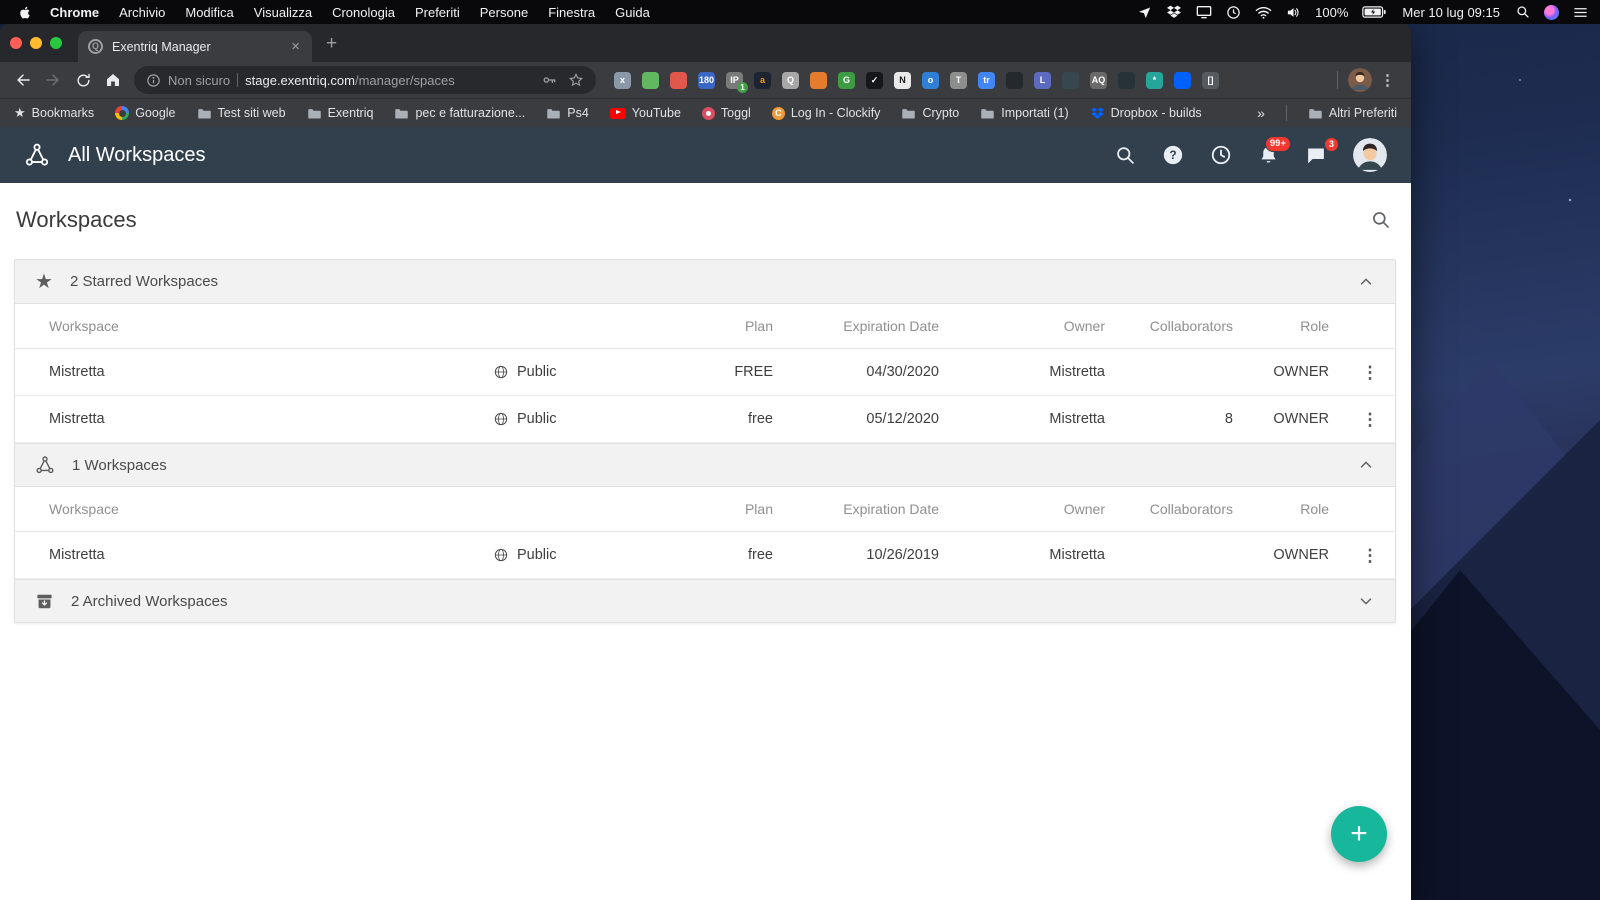  What do you see at coordinates (142, 12) in the screenshot?
I see `menubar-item-archivio: Archivio` at bounding box center [142, 12].